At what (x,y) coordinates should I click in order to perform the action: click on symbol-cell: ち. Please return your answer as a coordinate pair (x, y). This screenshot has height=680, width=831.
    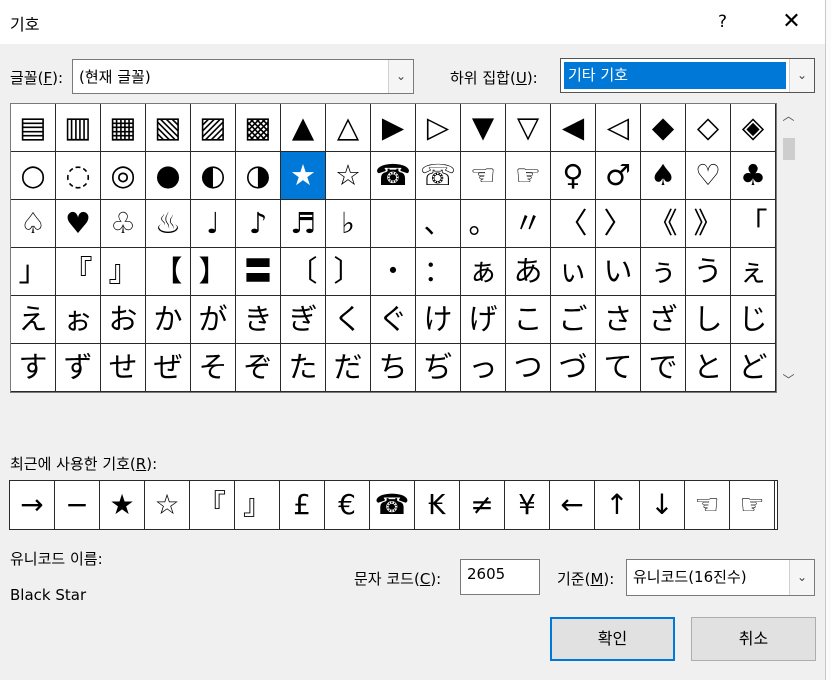
    Looking at the image, I should click on (393, 368).